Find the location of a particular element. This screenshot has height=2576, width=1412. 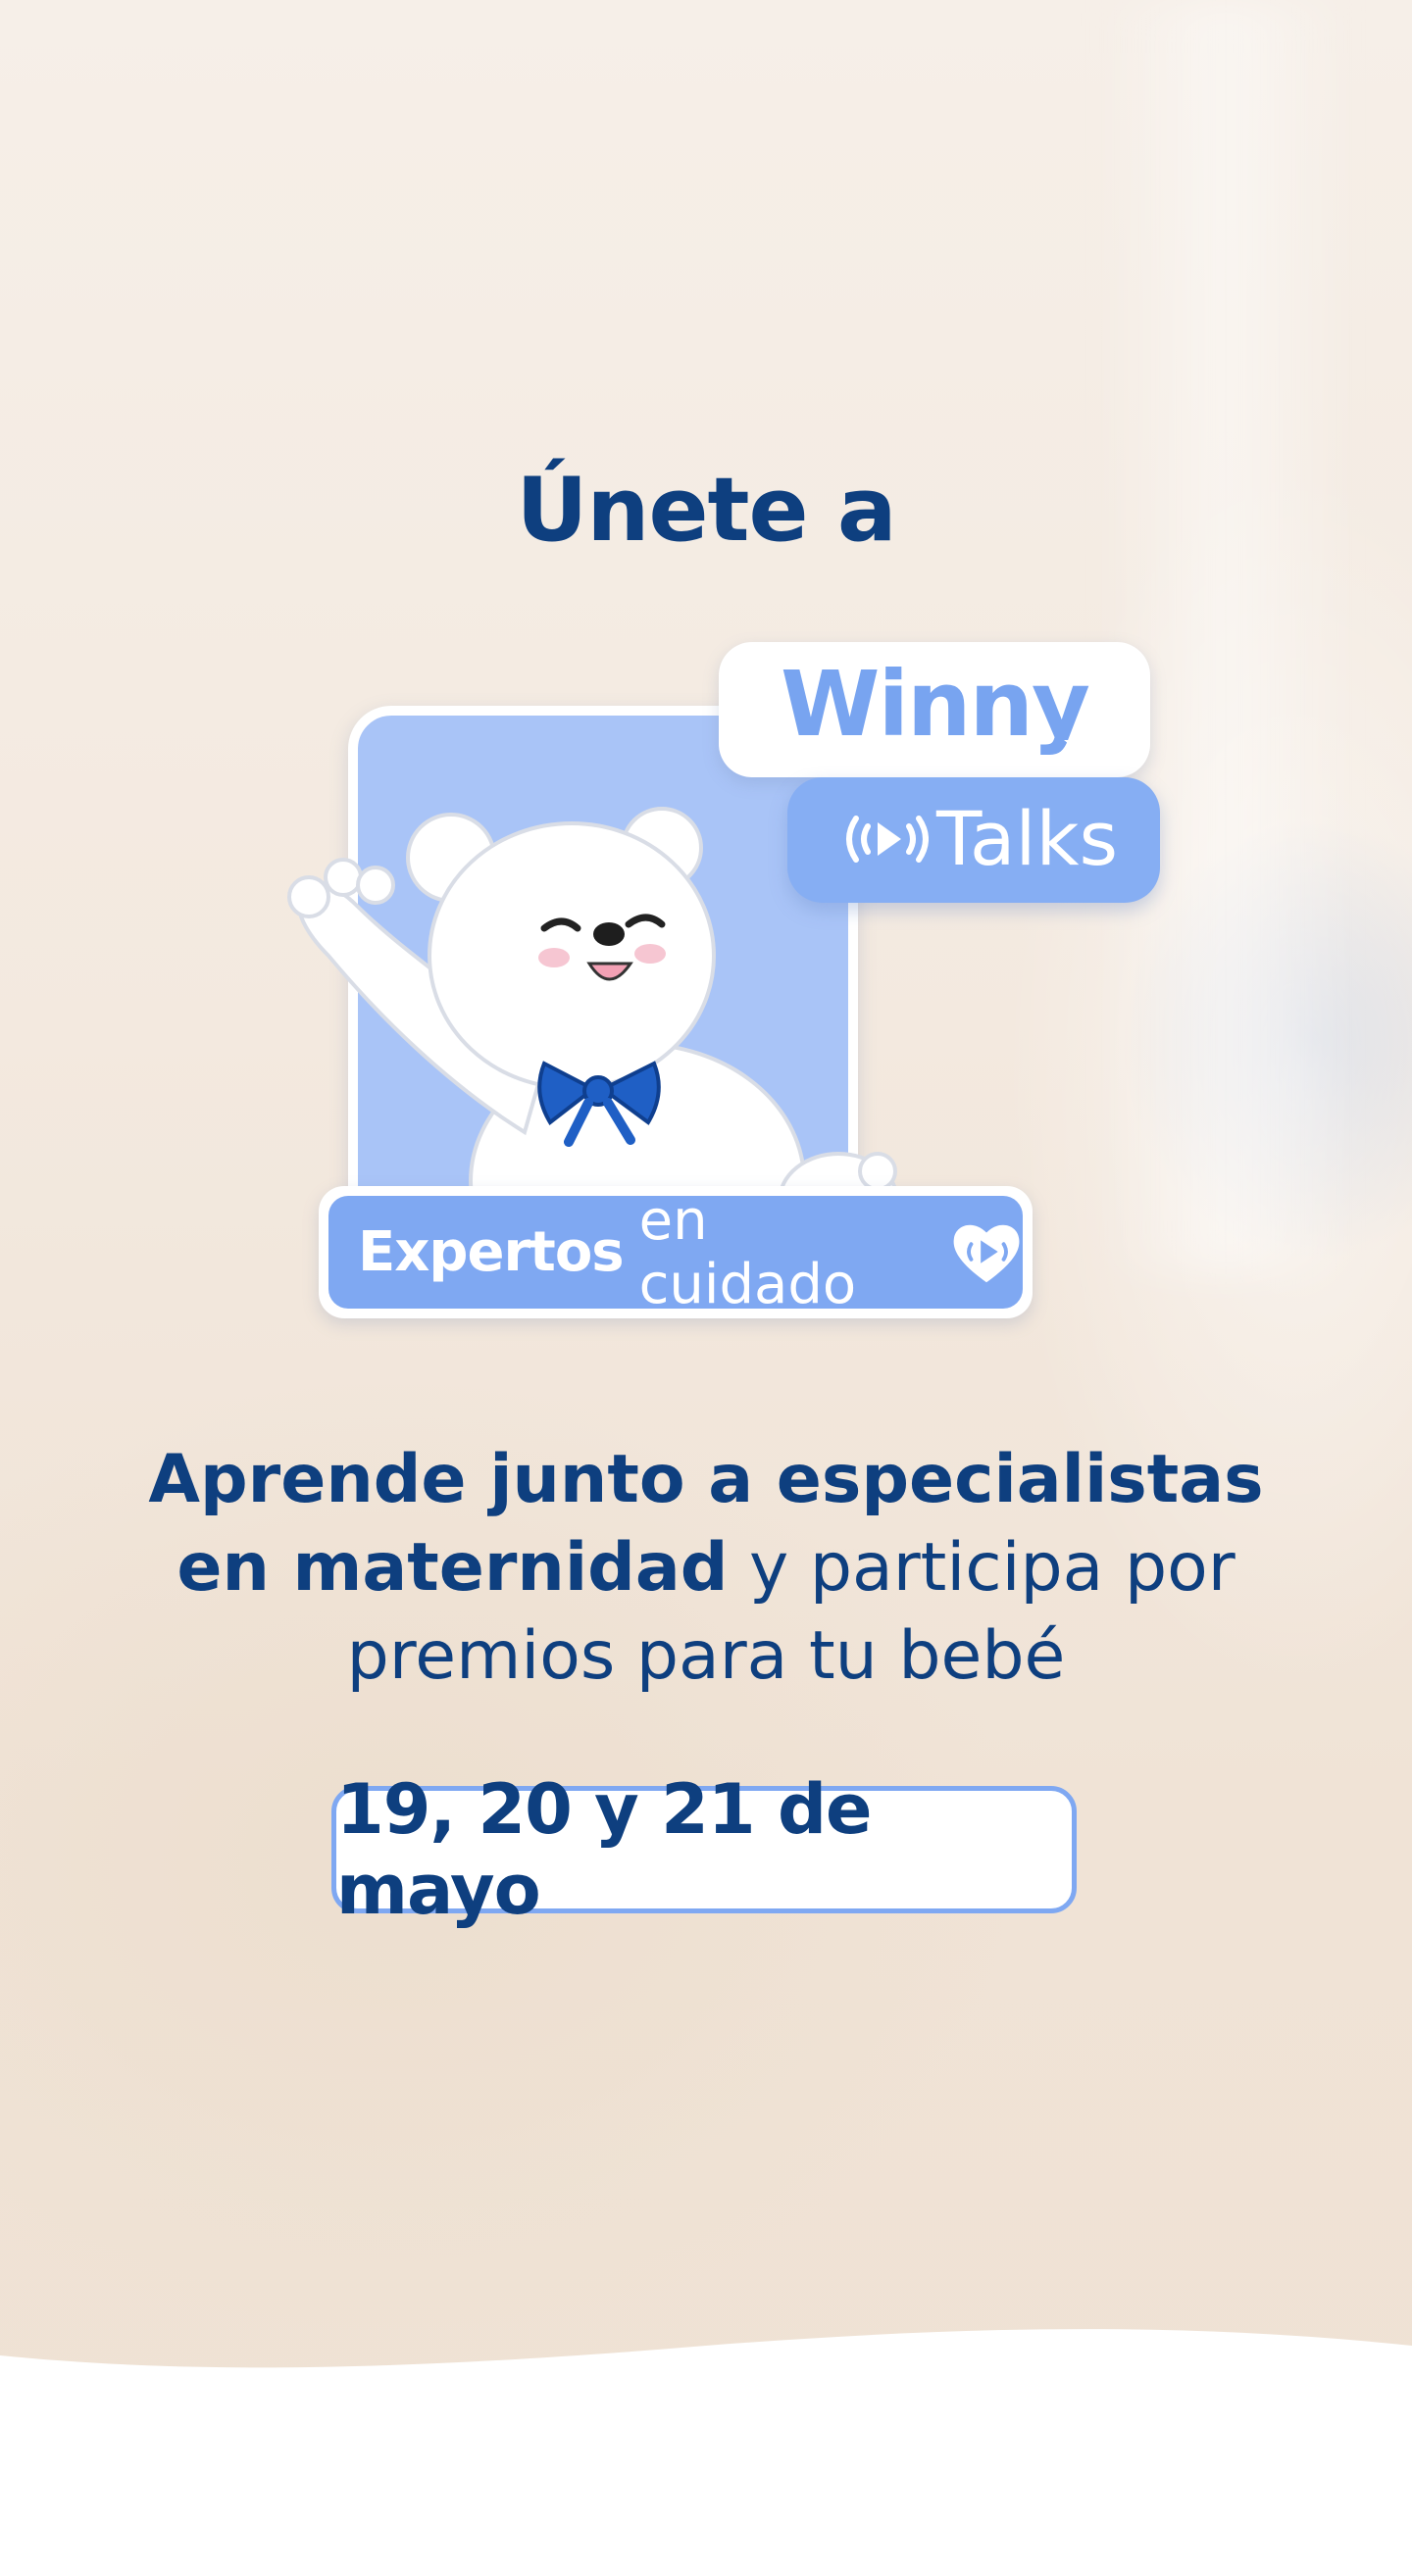

banner-regular-text: en cuidado is located at coordinates (747, 1252).